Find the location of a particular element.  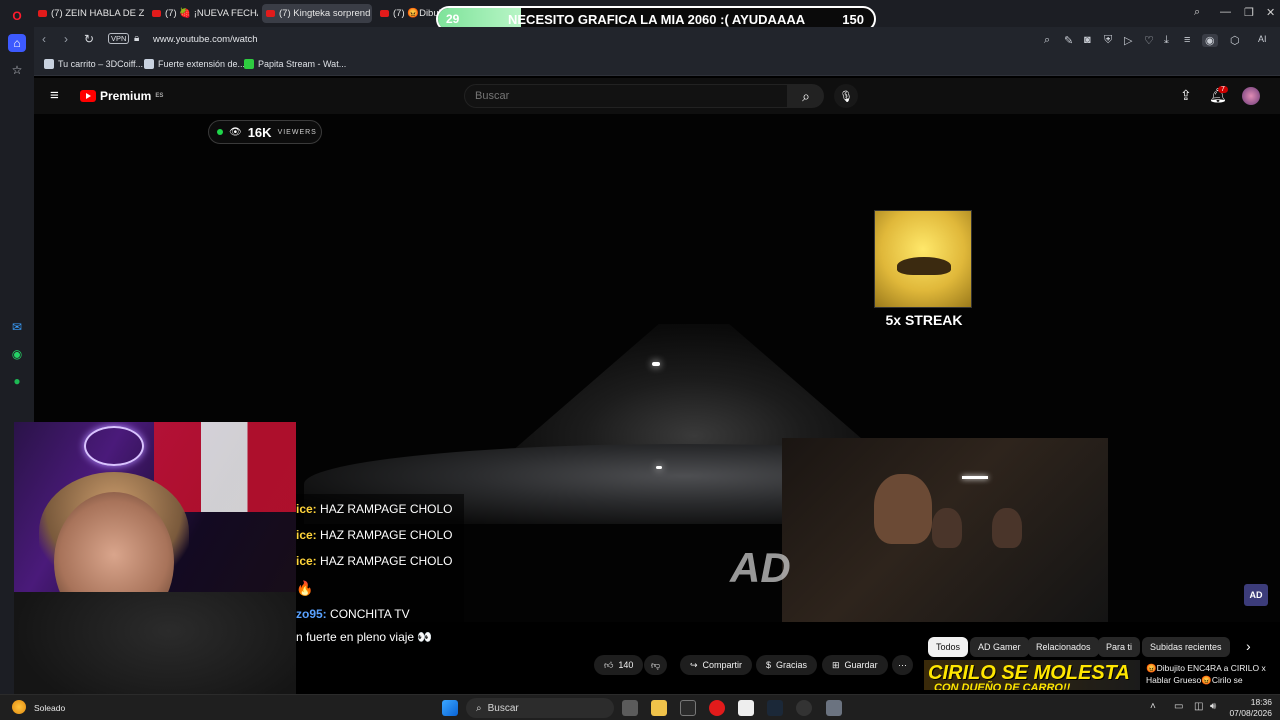

voice-search-button: 🎙︎ is located at coordinates (846, 96).